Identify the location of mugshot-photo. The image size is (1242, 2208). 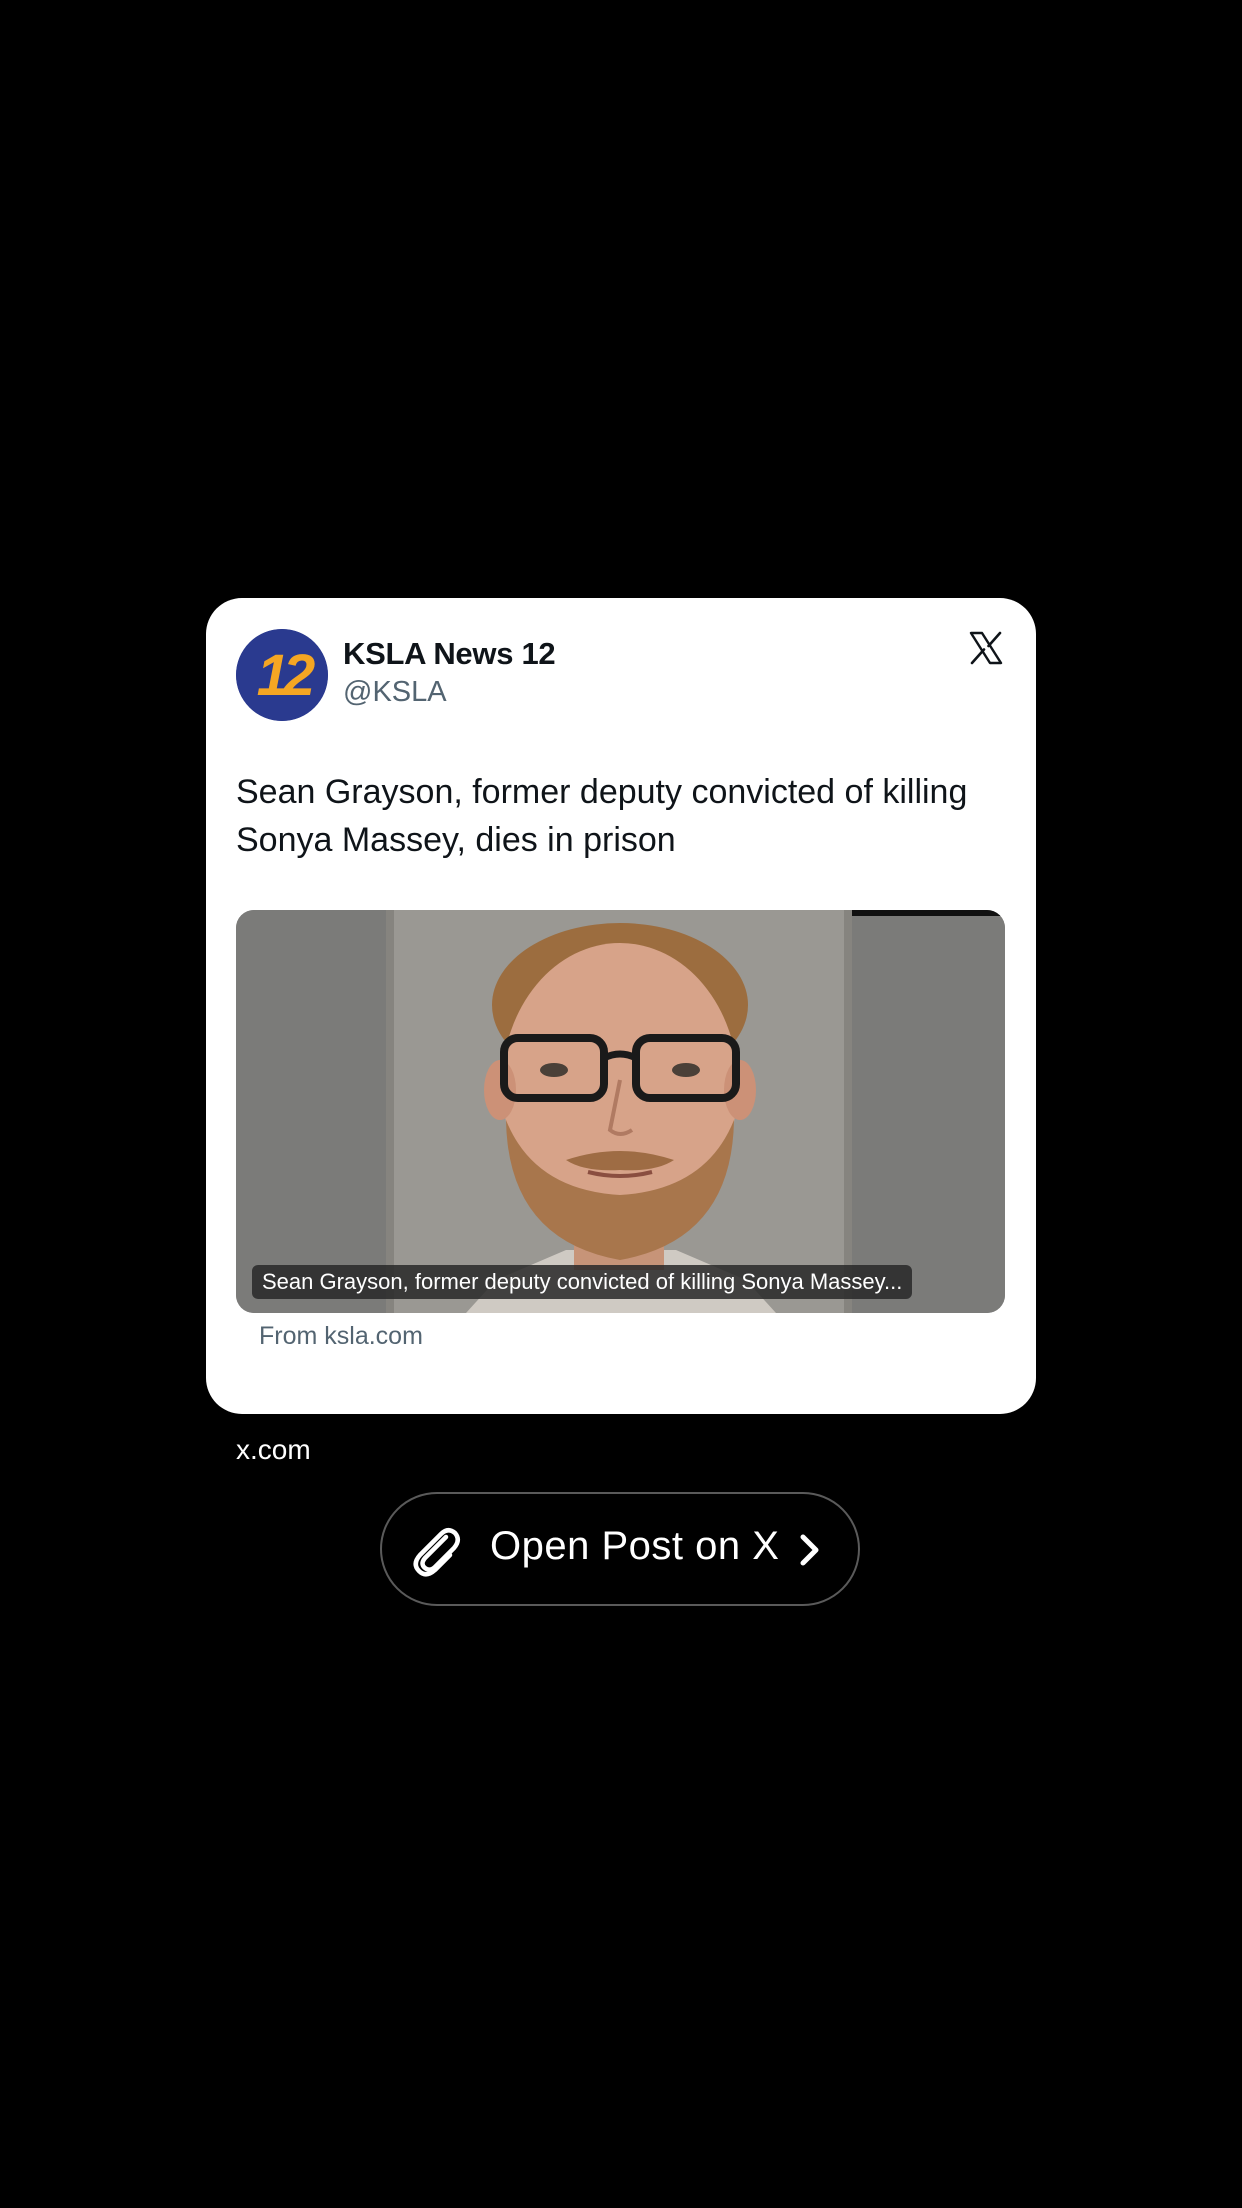
(620, 1111).